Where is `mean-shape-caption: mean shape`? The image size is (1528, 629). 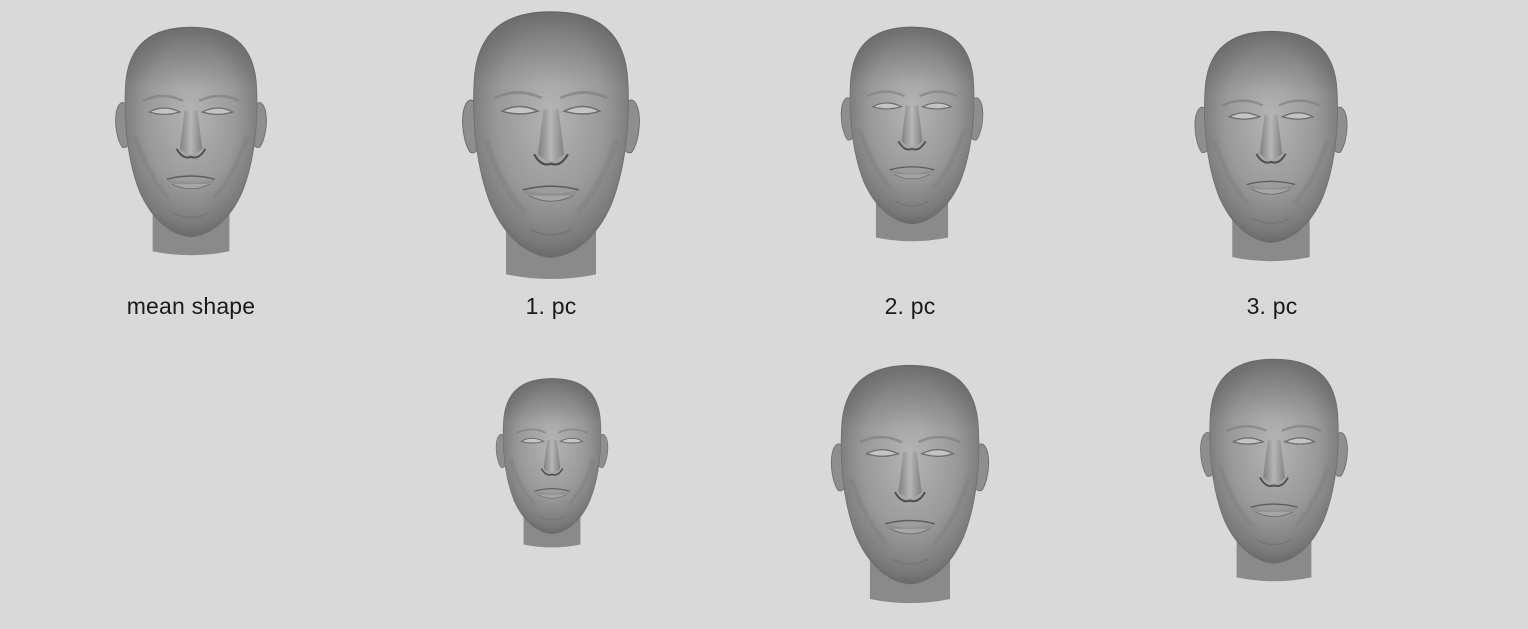 mean-shape-caption: mean shape is located at coordinates (191, 306).